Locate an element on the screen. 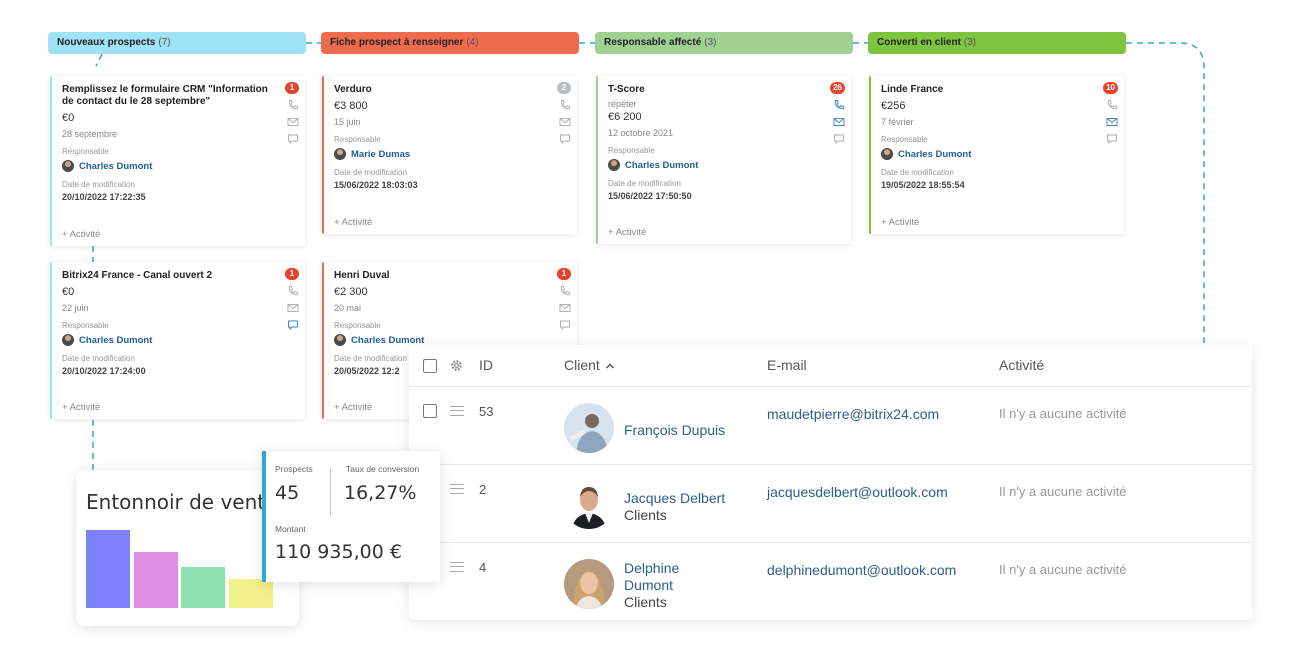 The height and width of the screenshot is (660, 1300). card-title: Verduro is located at coordinates (441, 90).